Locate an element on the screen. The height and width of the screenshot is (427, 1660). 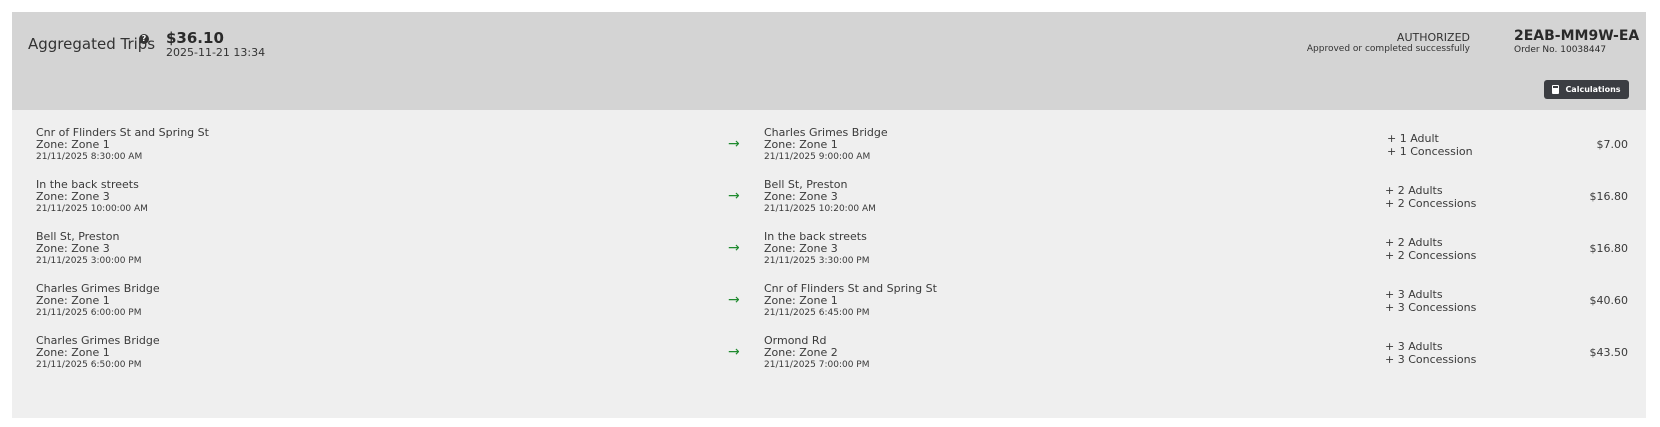
destination-time: 21/11/2025 7:00:00 PM is located at coordinates (817, 365).